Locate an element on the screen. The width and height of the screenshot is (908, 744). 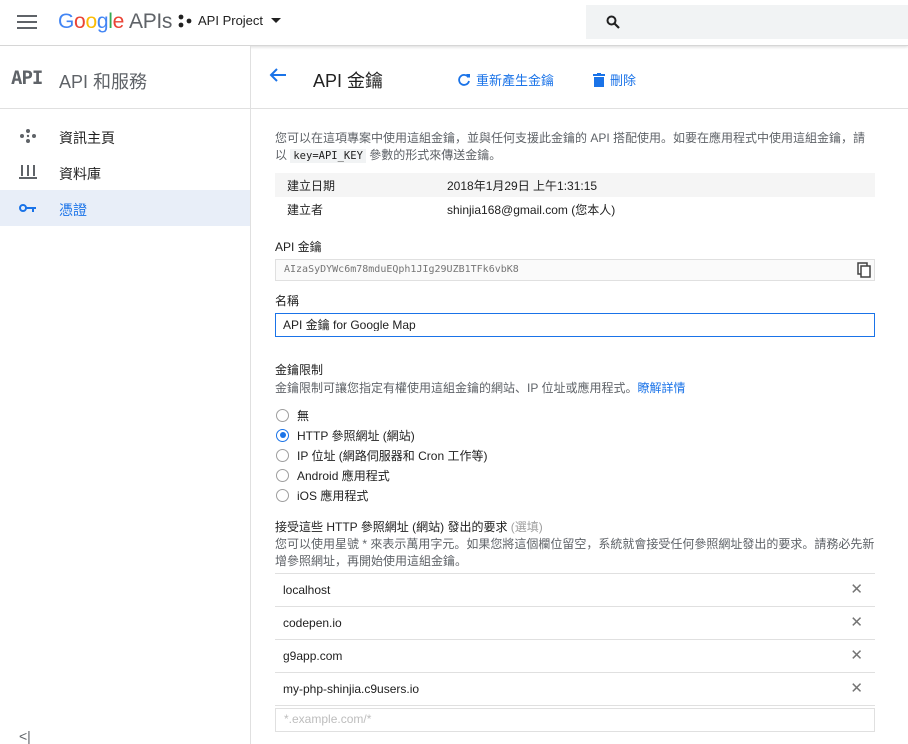
key-icon is located at coordinates (27, 208).